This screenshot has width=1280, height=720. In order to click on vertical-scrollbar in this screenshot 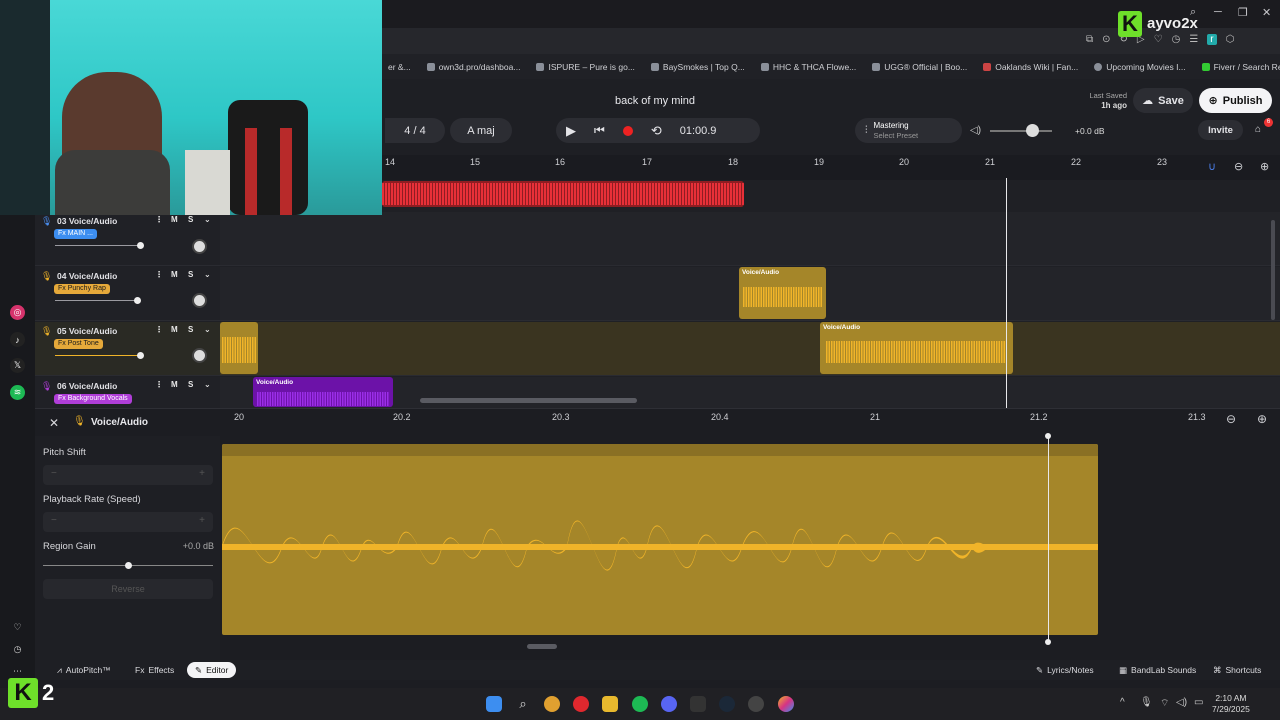, I will do `click(1273, 270)`.